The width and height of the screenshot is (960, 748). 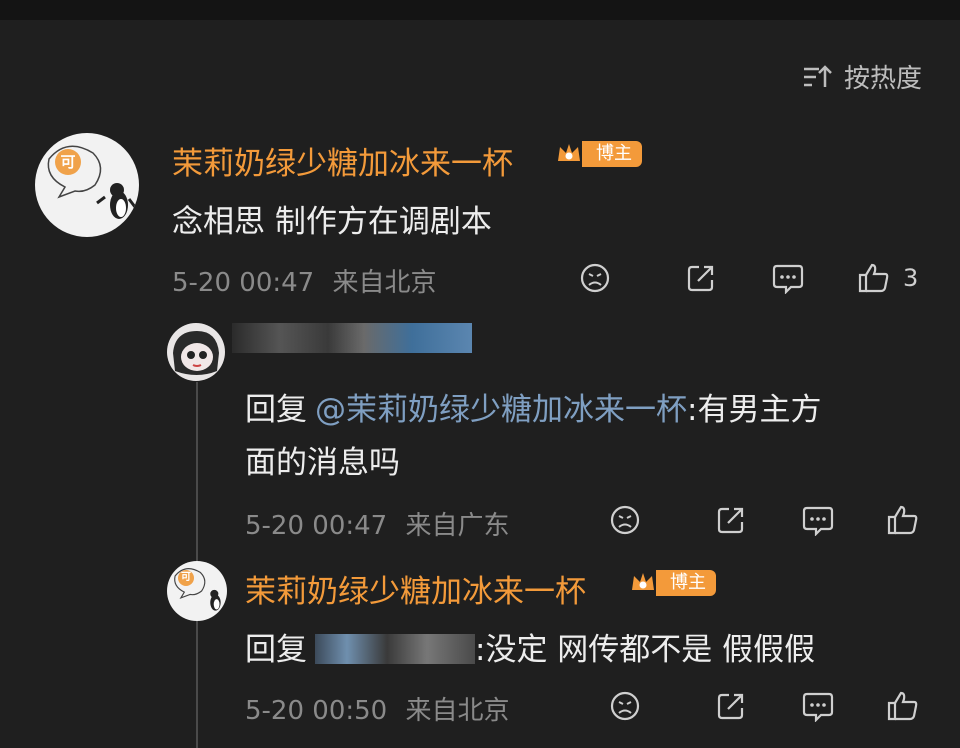 I want to click on reply-avatar: 可, so click(x=197, y=591).